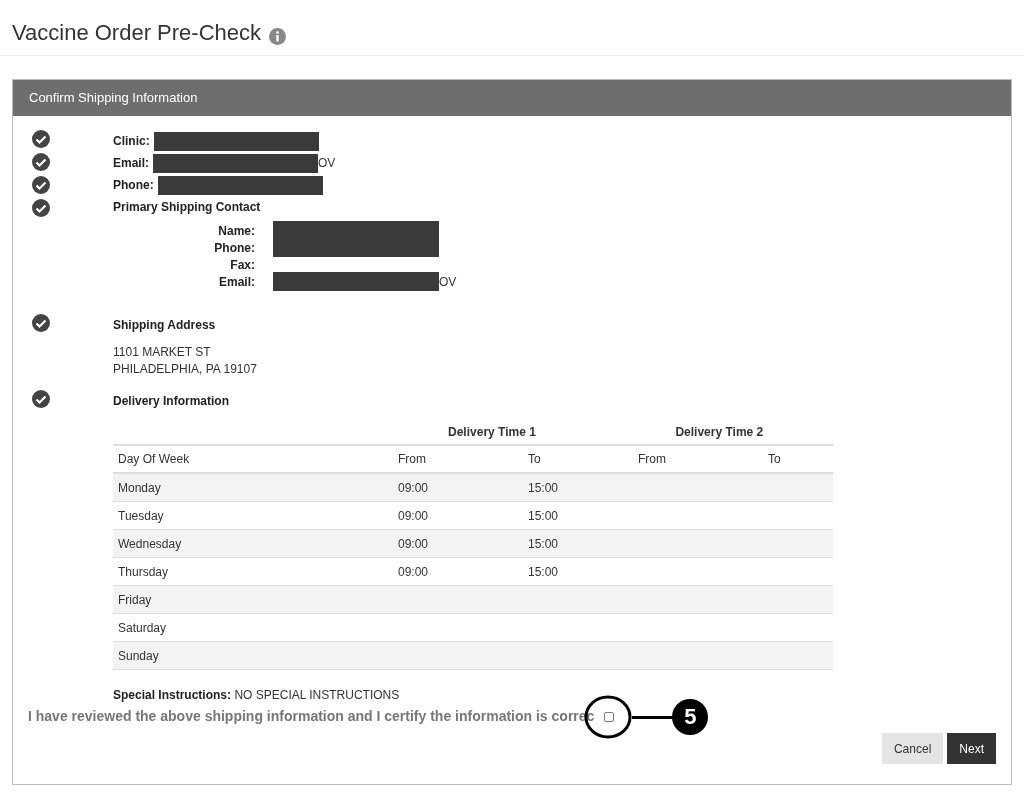 The height and width of the screenshot is (798, 1024). I want to click on field-label: Name:, so click(236, 231).